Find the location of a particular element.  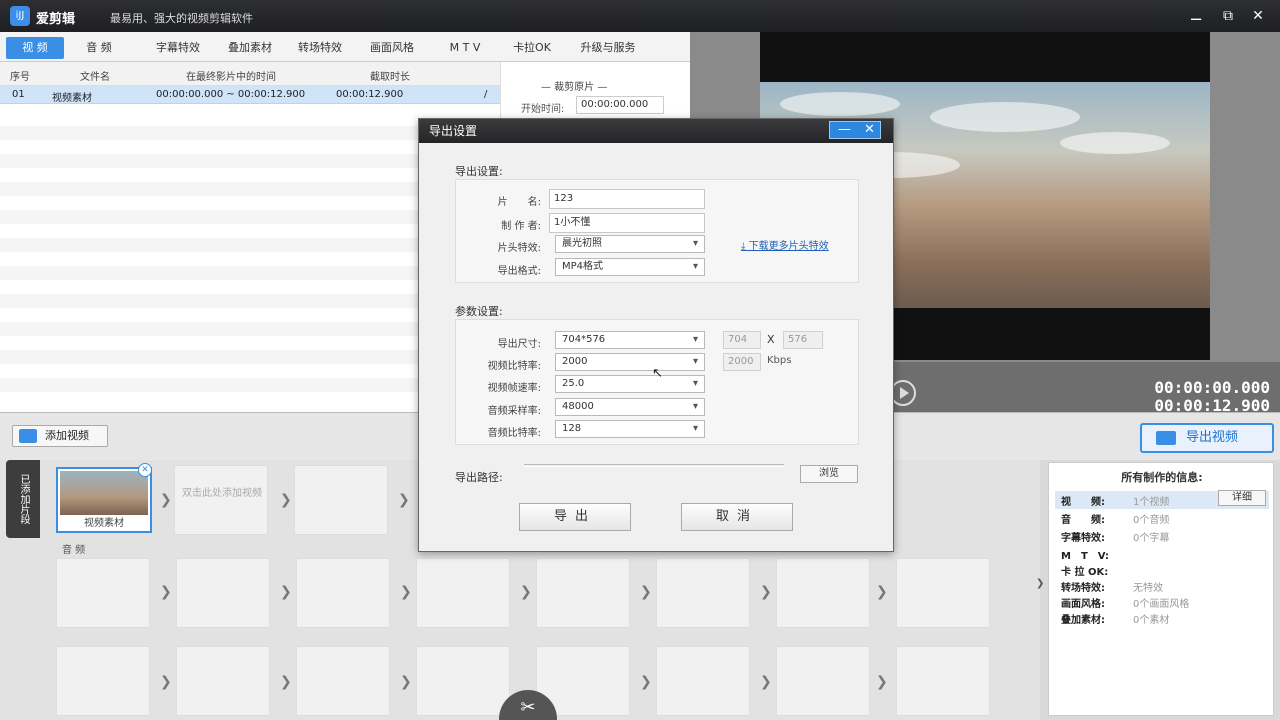

export-video-button: 导出视频 is located at coordinates (1207, 438).